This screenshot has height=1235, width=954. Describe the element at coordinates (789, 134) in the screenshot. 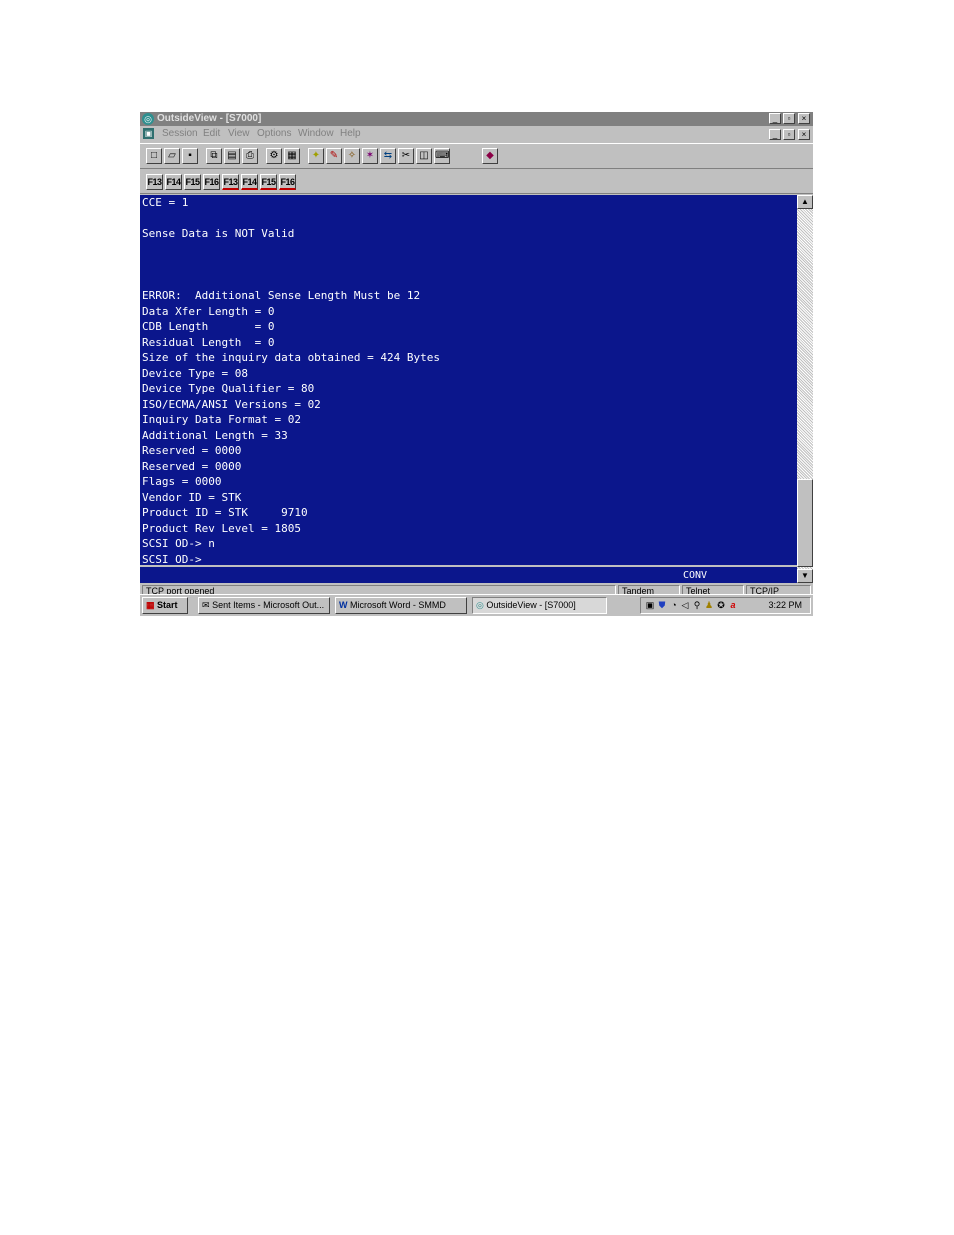

I see `child-maximize-button: ▫` at that location.